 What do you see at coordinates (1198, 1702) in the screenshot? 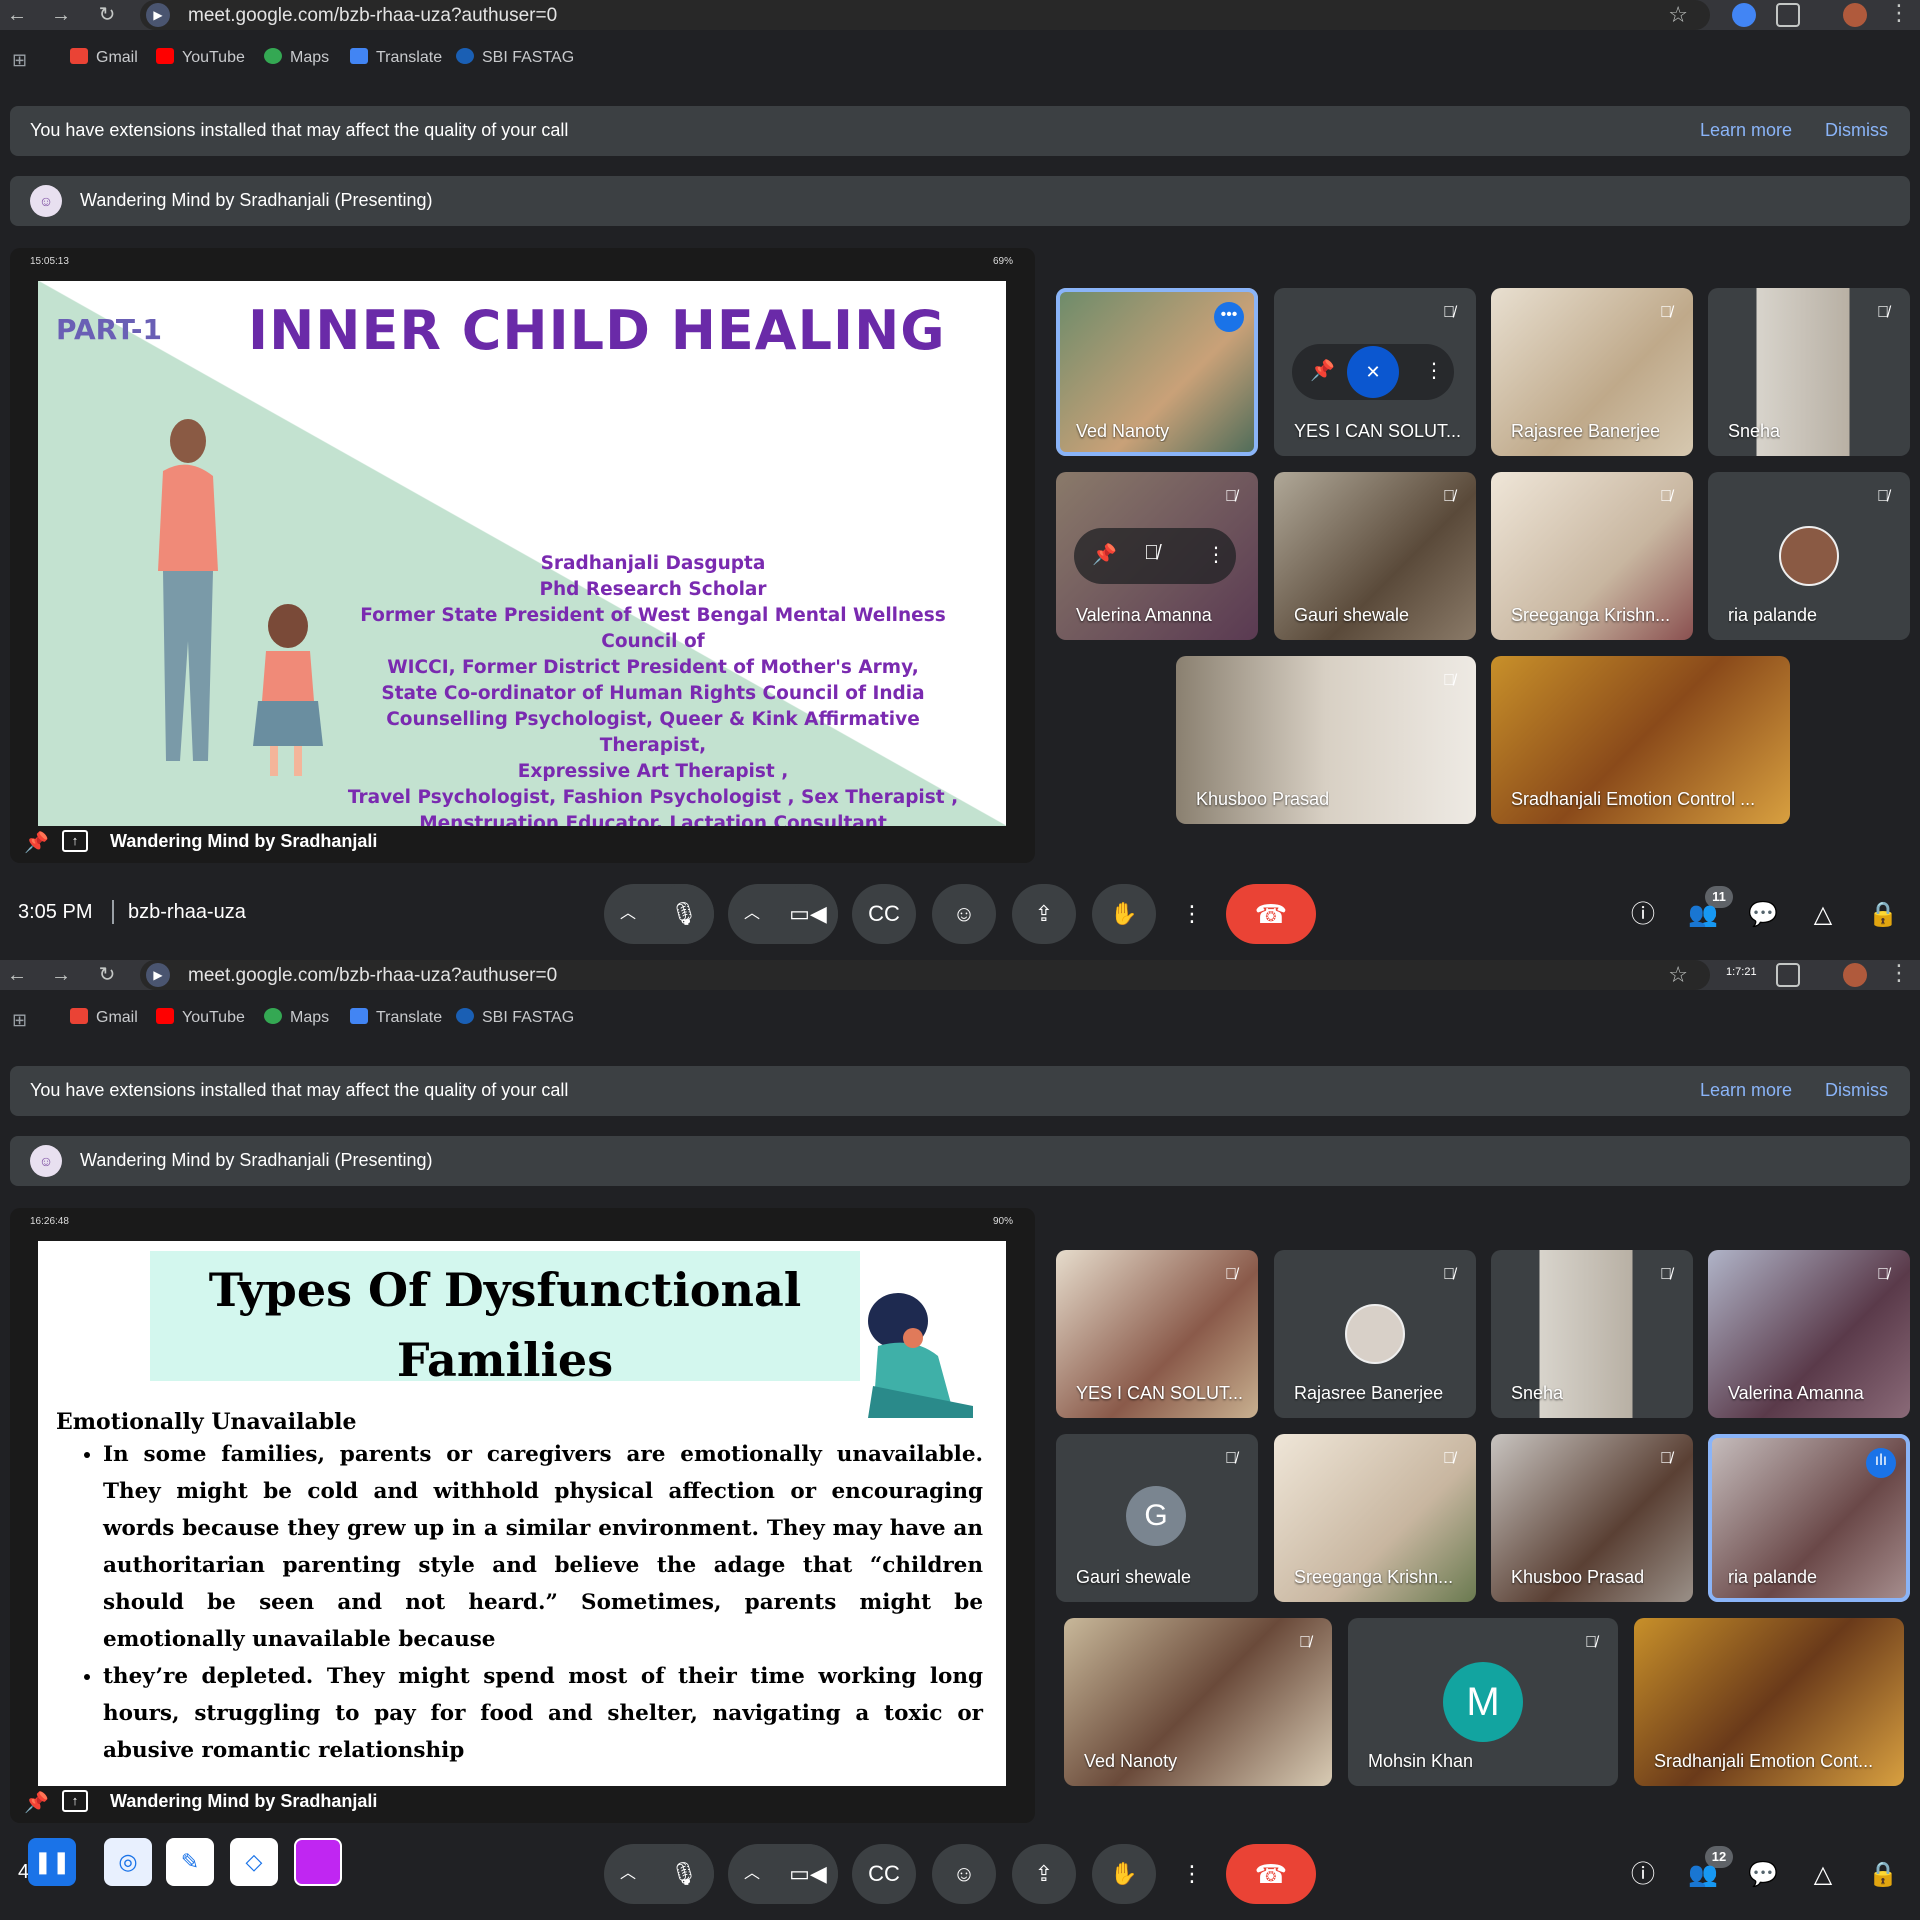
I see `participant-tile: 🎙̸ Ved Nanoty` at bounding box center [1198, 1702].